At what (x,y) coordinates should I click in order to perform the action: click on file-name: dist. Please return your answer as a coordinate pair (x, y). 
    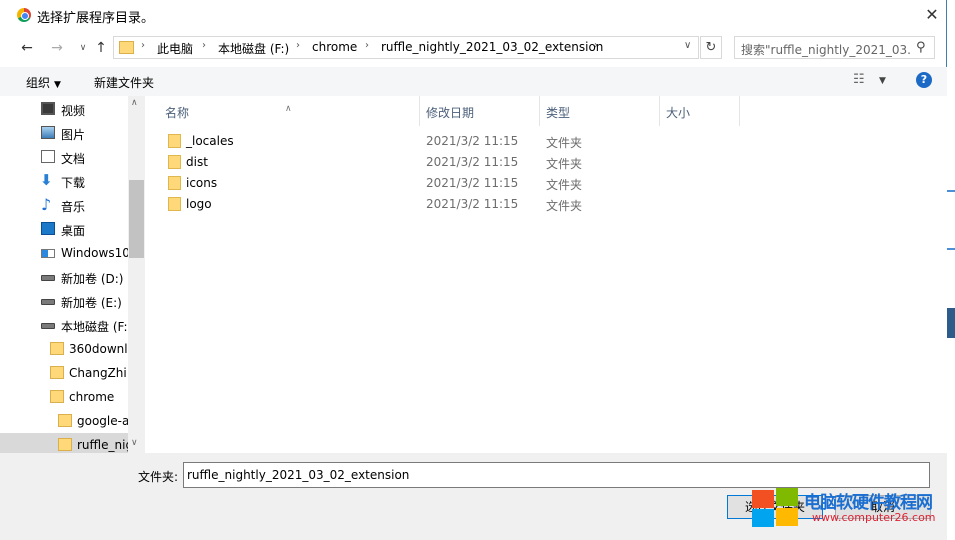
    Looking at the image, I should click on (197, 162).